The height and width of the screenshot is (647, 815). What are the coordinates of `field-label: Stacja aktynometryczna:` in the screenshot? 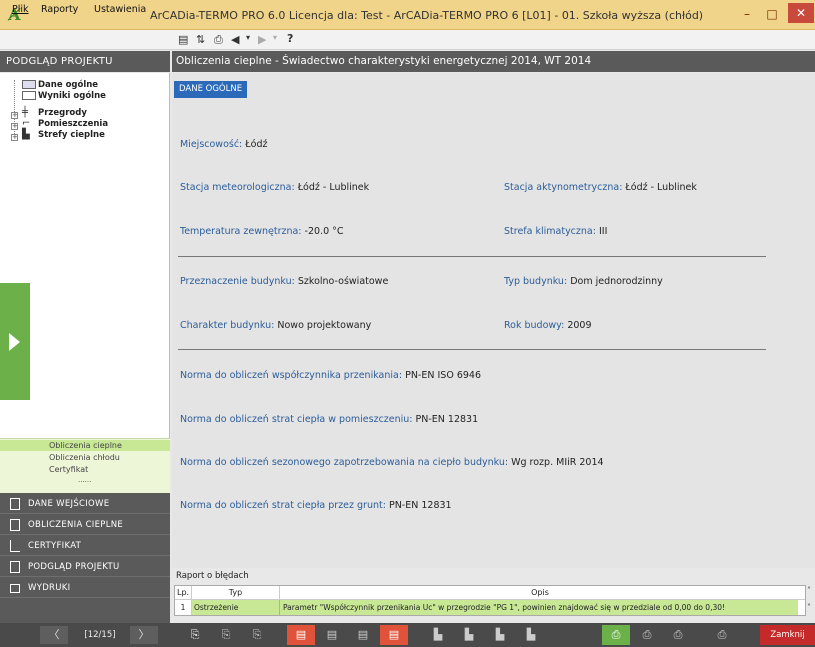 It's located at (563, 187).